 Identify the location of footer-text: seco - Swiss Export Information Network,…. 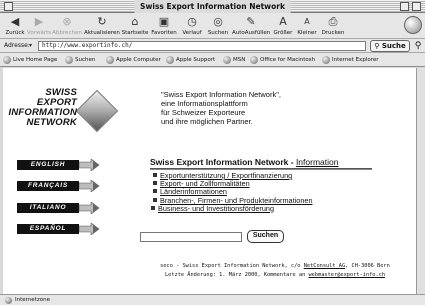
(232, 266).